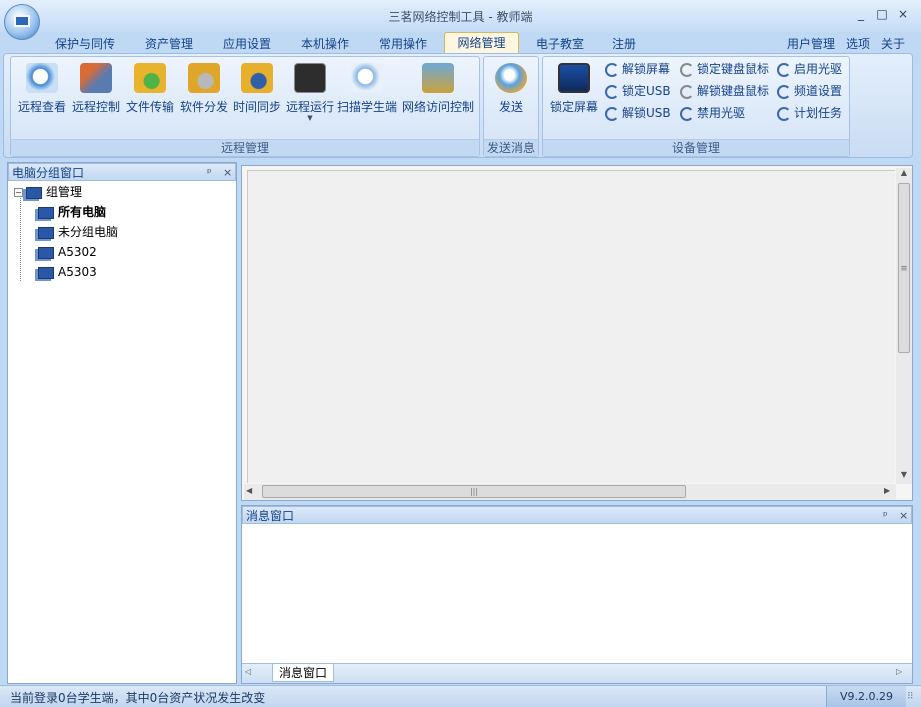  What do you see at coordinates (85, 44) in the screenshot?
I see `tab-protect-sync: 保护与同传` at bounding box center [85, 44].